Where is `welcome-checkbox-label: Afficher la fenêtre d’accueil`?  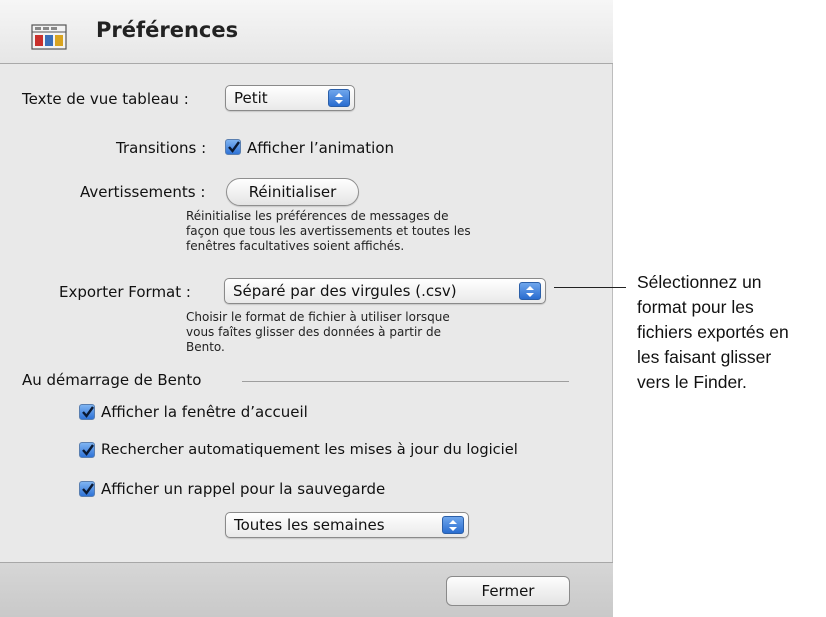 welcome-checkbox-label: Afficher la fenêtre d’accueil is located at coordinates (204, 412).